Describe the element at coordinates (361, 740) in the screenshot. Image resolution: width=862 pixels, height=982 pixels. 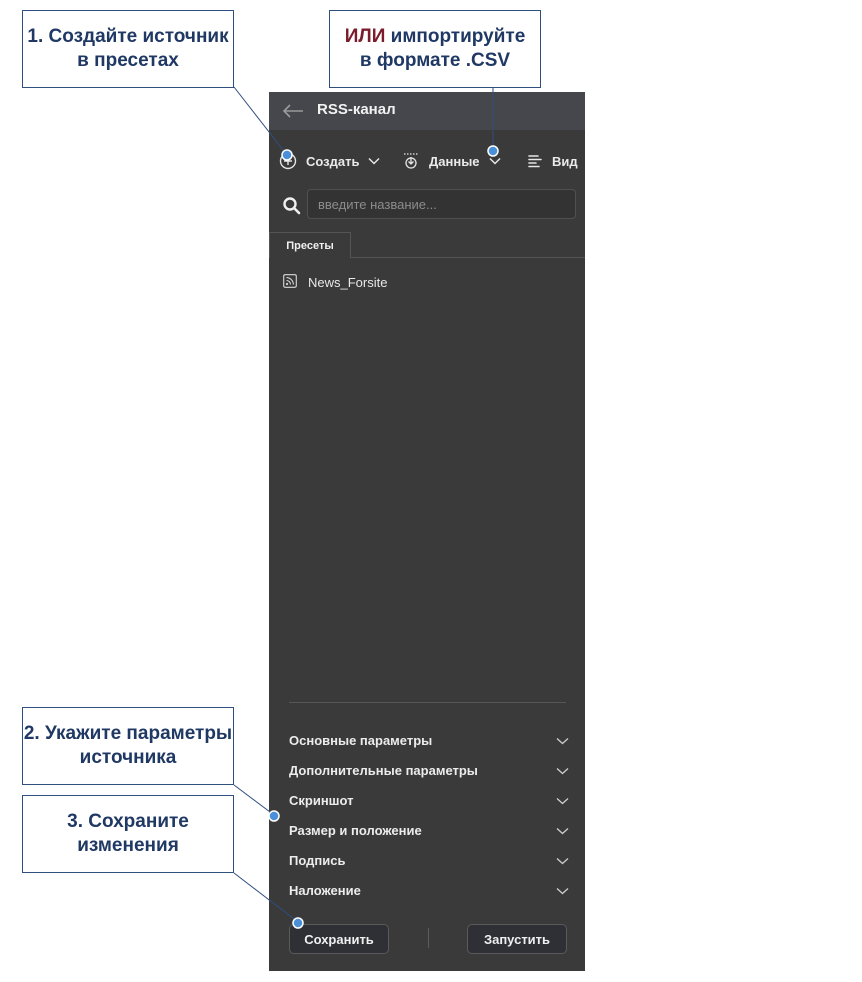
I see `section-label: Основные параметры` at that location.